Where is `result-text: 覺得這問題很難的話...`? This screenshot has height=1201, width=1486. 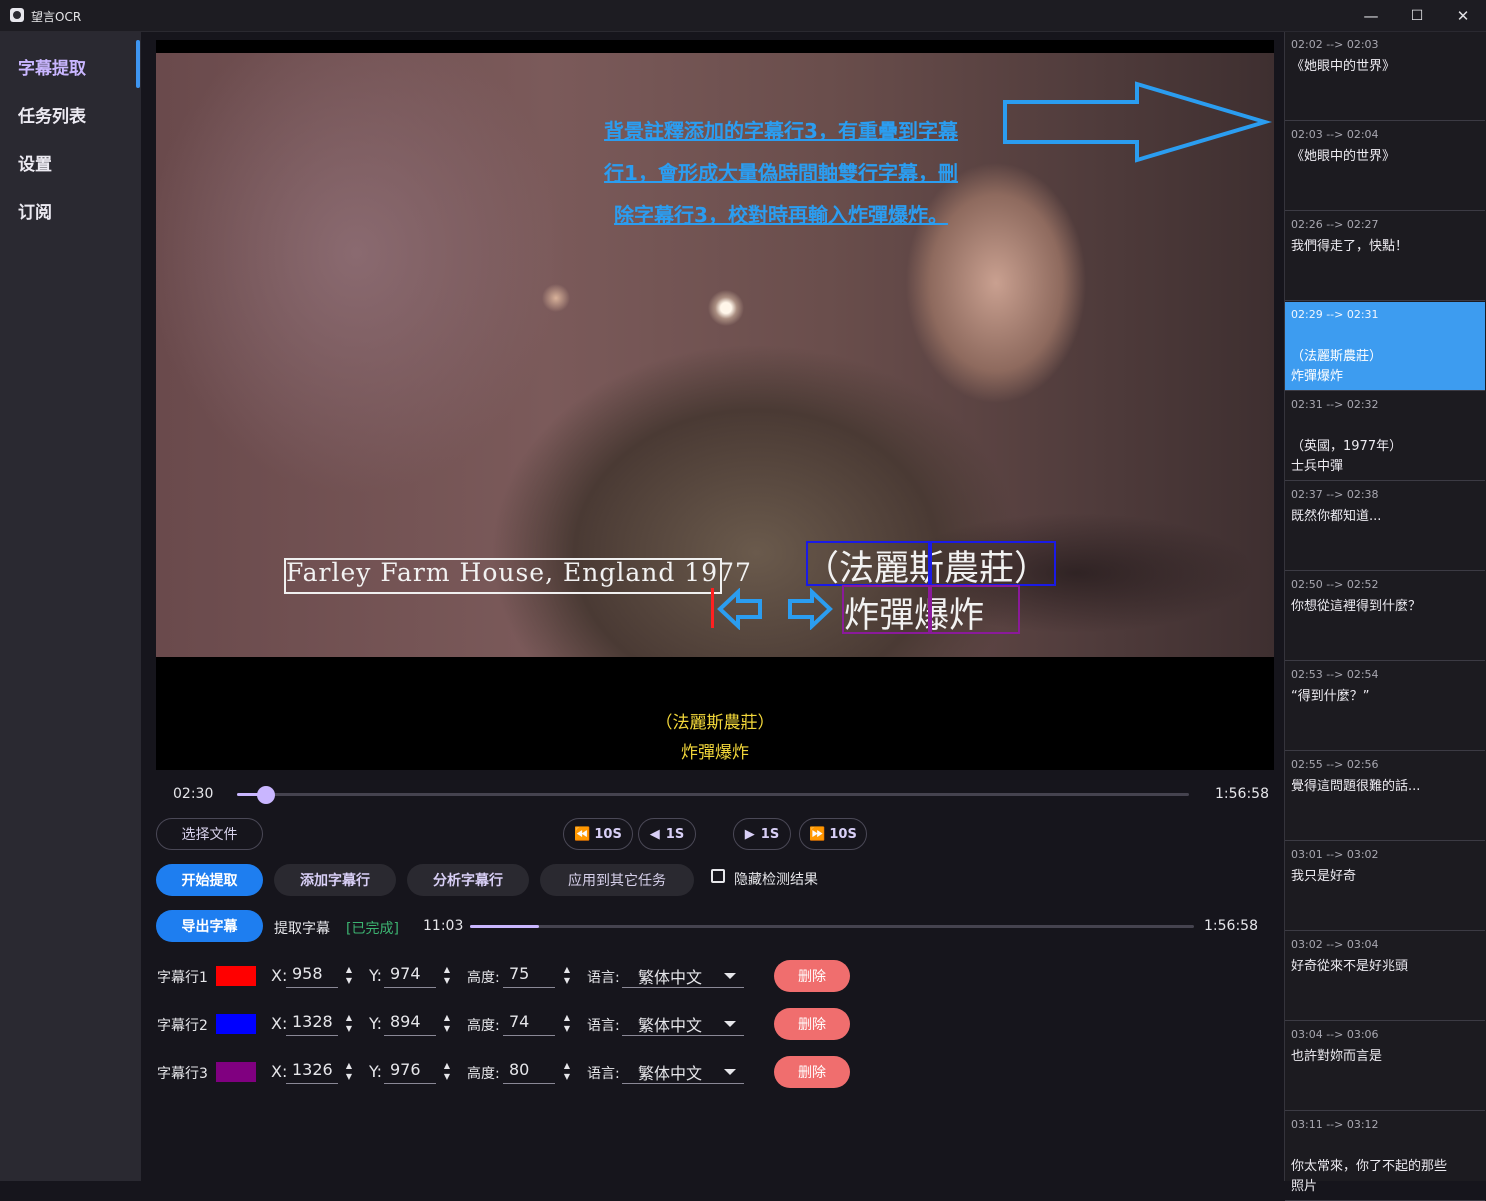 result-text: 覺得這問題很難的話... is located at coordinates (1356, 786).